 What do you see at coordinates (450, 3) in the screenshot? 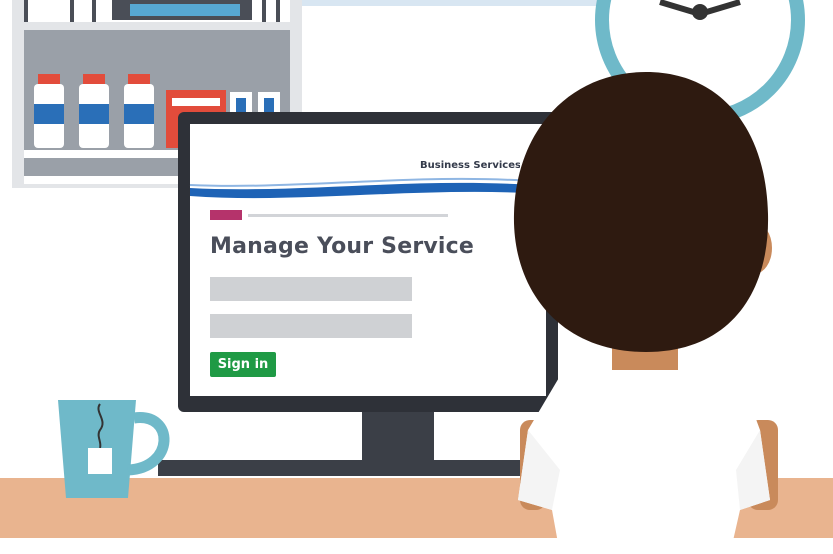
I see `window-edge` at bounding box center [450, 3].